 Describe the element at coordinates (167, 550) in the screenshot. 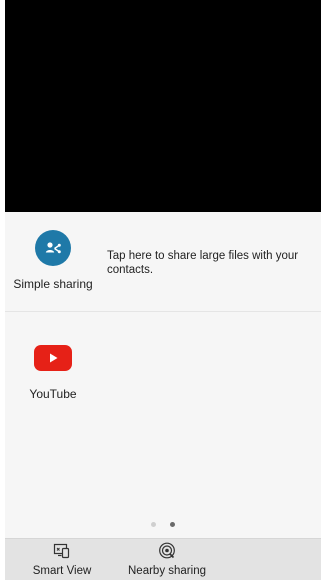

I see `nearby-sharing-icon` at that location.